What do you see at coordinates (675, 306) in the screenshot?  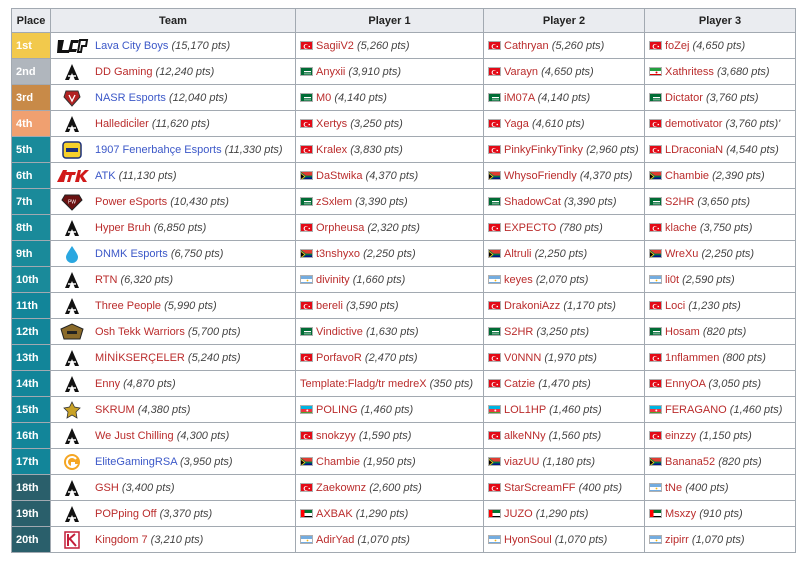 I see `player-name-link: Loci` at bounding box center [675, 306].